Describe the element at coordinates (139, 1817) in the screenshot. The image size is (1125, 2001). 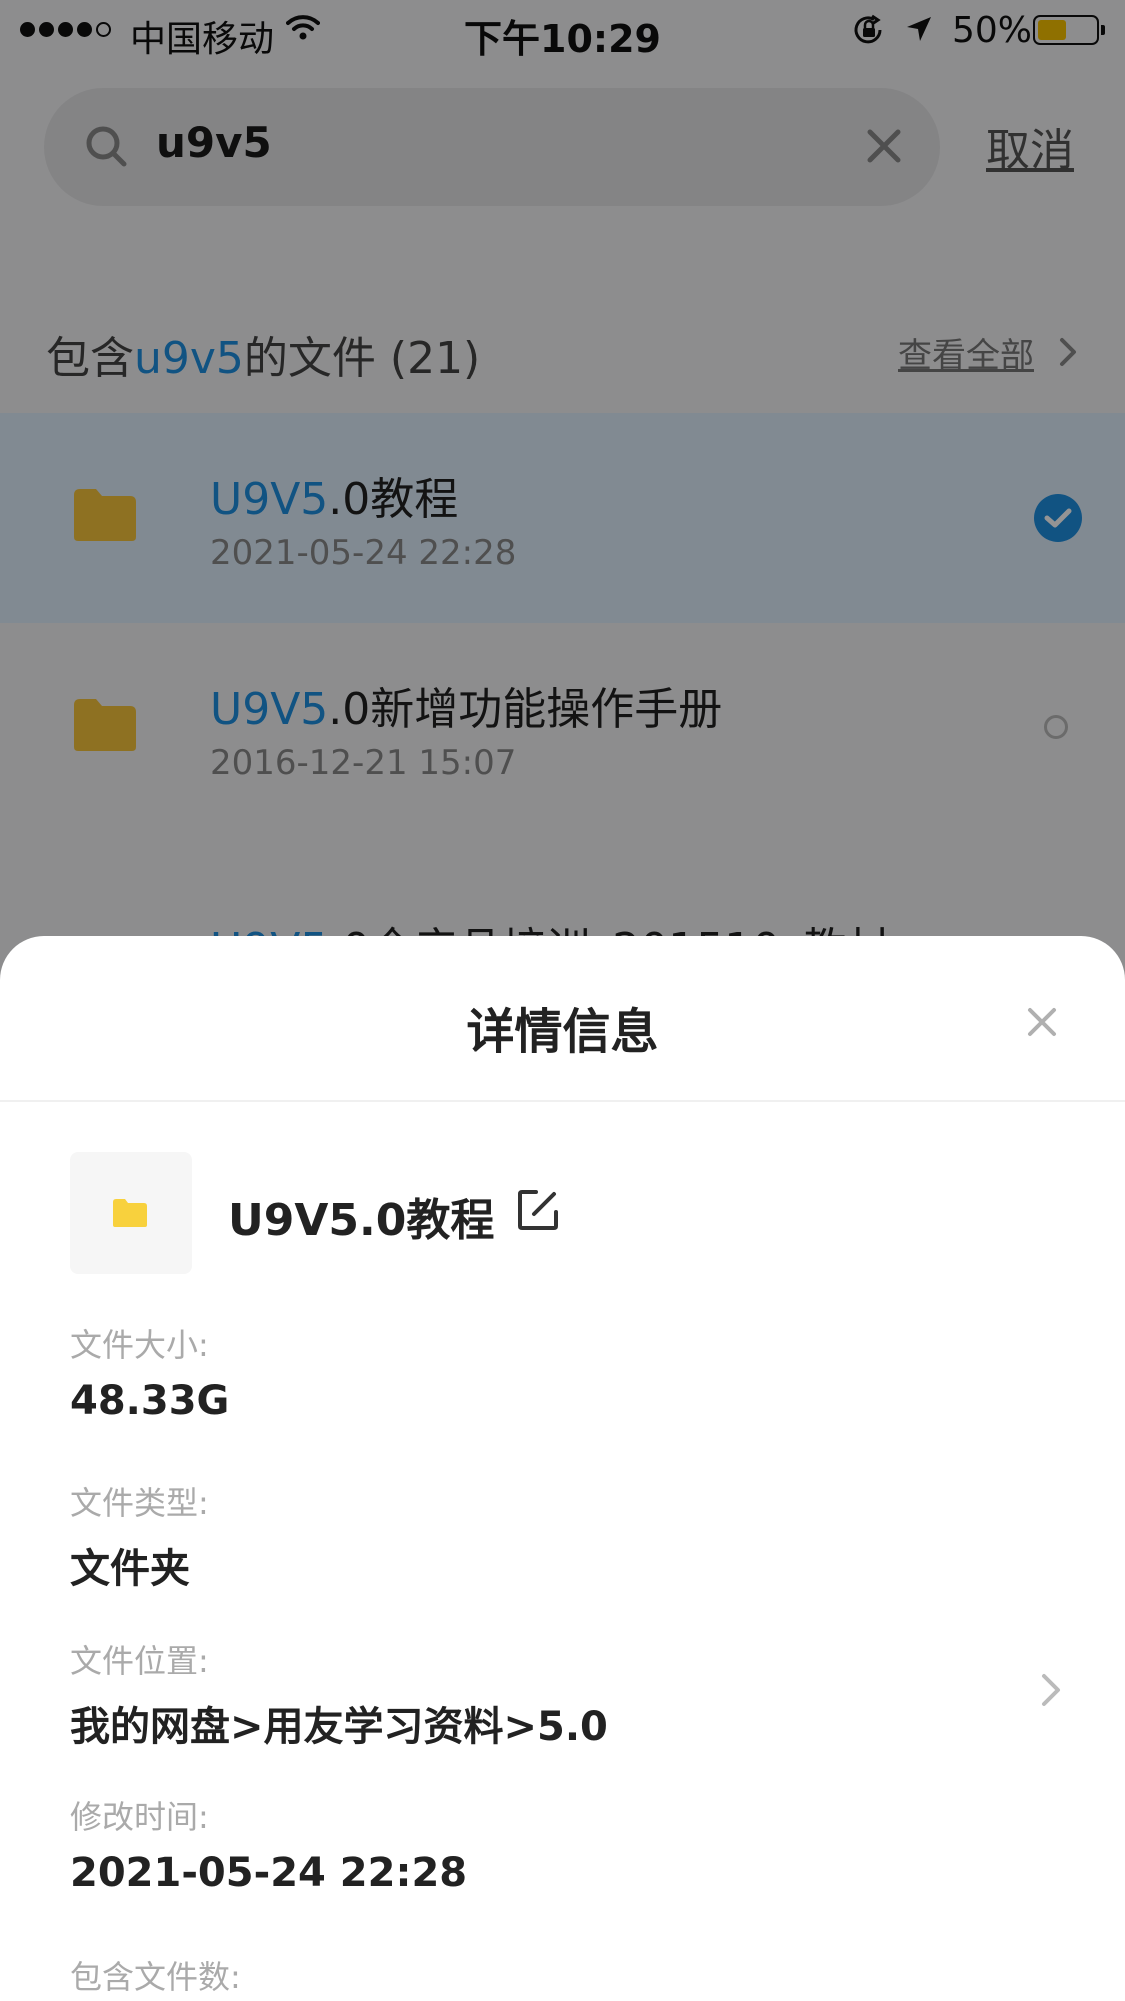
I see `modified-label: 修改时间:` at that location.